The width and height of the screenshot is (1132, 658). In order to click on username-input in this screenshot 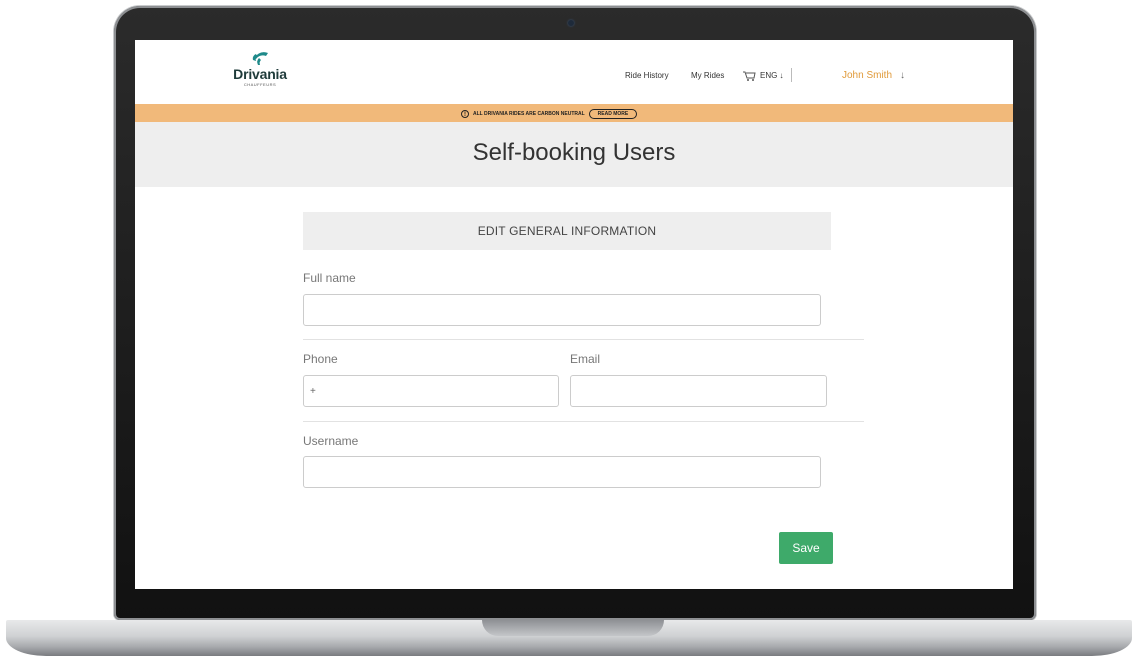, I will do `click(562, 472)`.